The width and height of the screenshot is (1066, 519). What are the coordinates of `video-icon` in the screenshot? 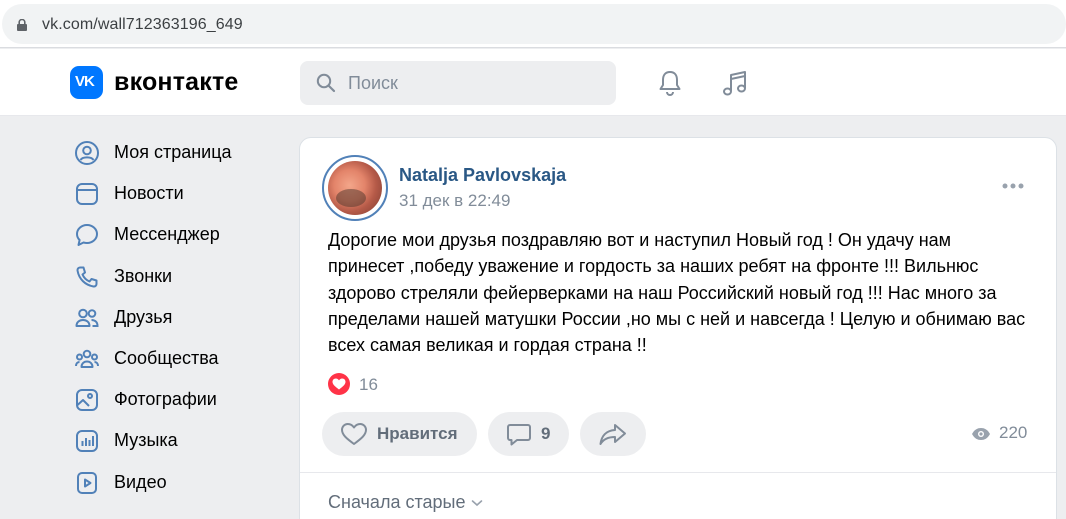 It's located at (87, 482).